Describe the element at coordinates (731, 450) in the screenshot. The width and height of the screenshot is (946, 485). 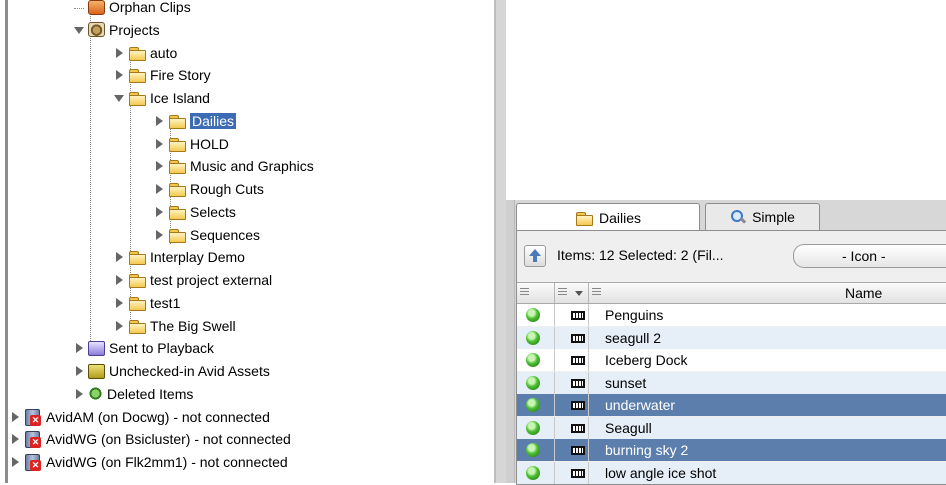
I see `bin-item-row: burning sky 2` at that location.